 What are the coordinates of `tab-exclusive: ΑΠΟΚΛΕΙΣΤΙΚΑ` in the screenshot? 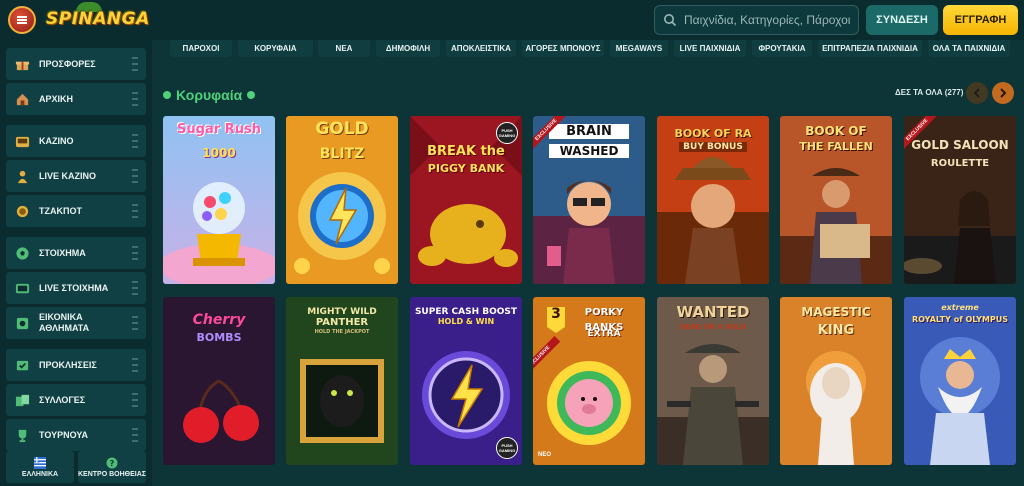 It's located at (481, 48).